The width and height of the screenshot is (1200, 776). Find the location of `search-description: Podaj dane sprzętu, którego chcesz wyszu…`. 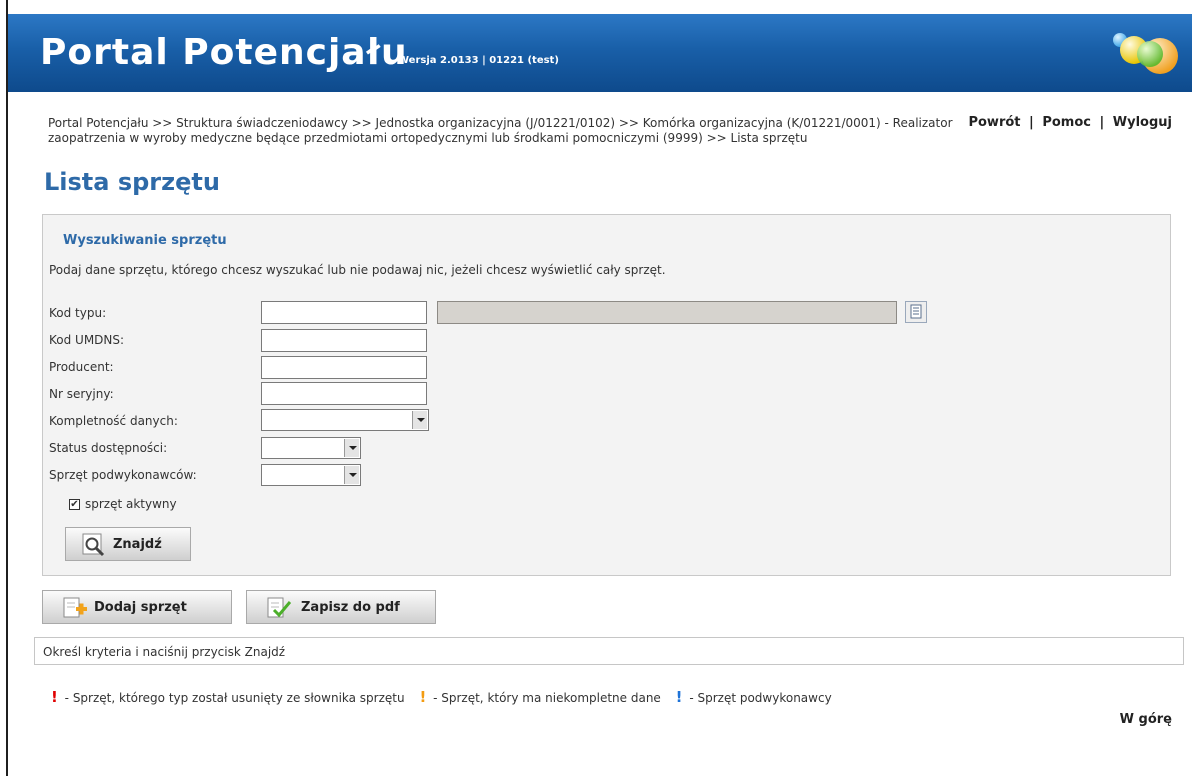

search-description: Podaj dane sprzętu, którego chcesz wyszu… is located at coordinates (357, 270).